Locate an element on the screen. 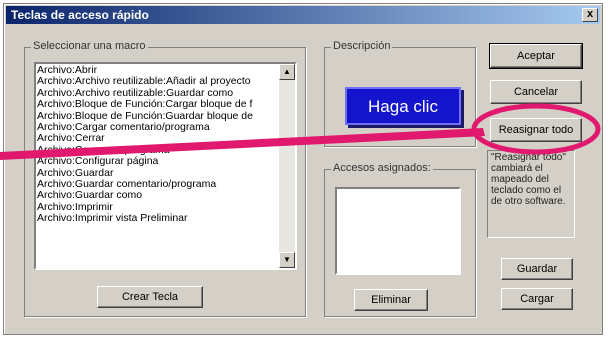  macro-list-item: Archivo:Guardar como is located at coordinates (157, 195).